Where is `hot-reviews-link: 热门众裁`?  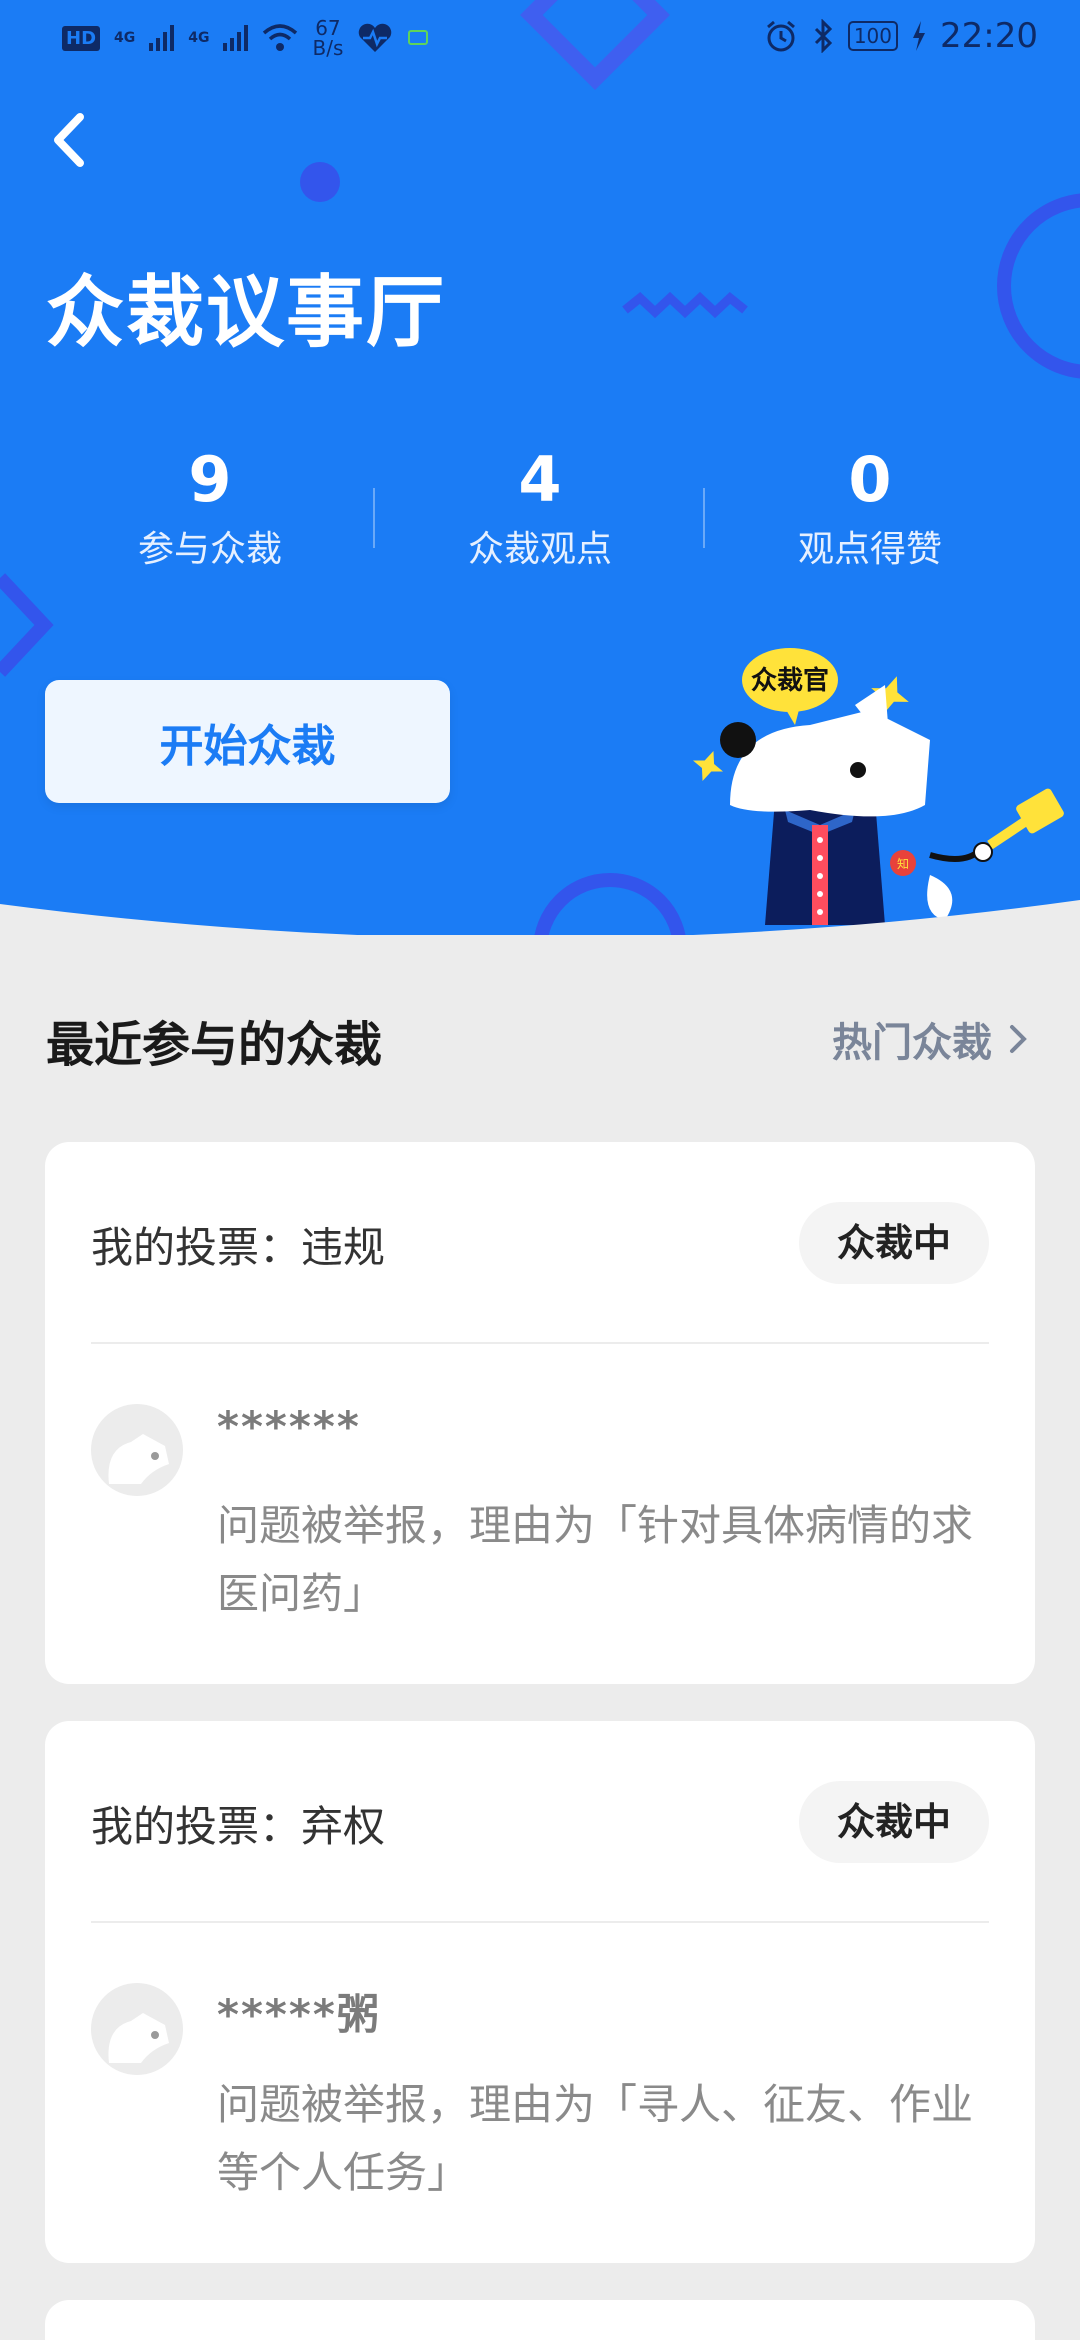
hot-reviews-link: 热门众裁 is located at coordinates (931, 1039).